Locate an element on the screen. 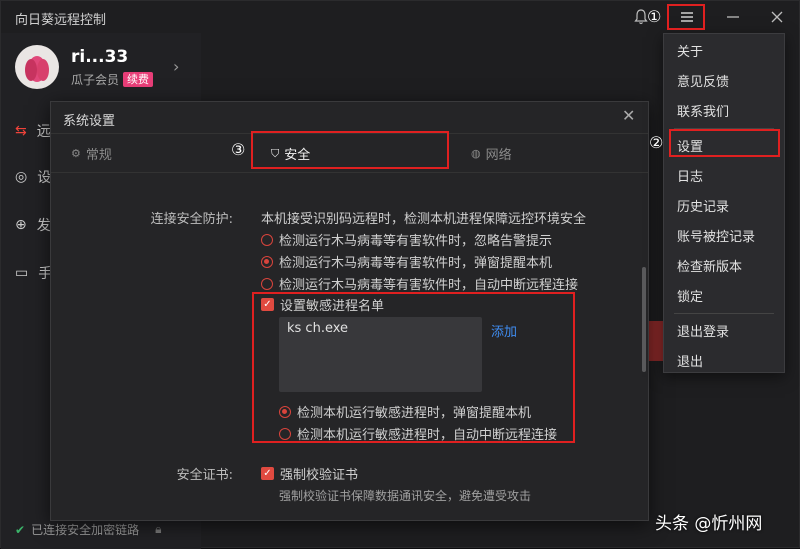 The height and width of the screenshot is (549, 800). status-text: 已连接安全加密链路 is located at coordinates (85, 530).